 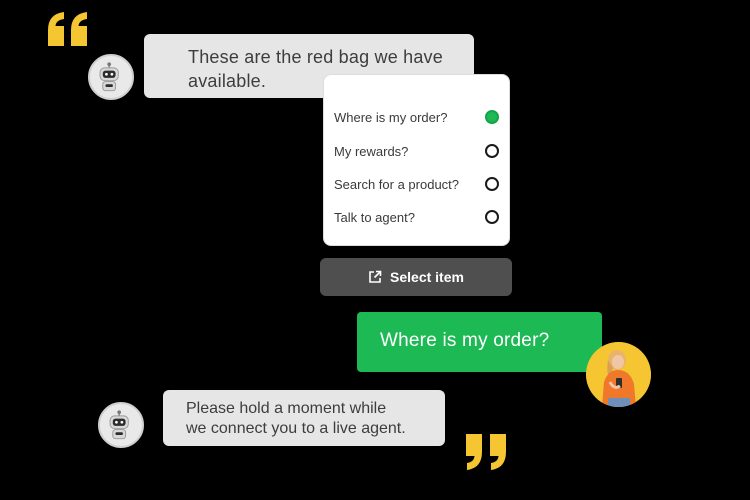 What do you see at coordinates (374, 217) in the screenshot?
I see `option-label: Talk to agent?` at bounding box center [374, 217].